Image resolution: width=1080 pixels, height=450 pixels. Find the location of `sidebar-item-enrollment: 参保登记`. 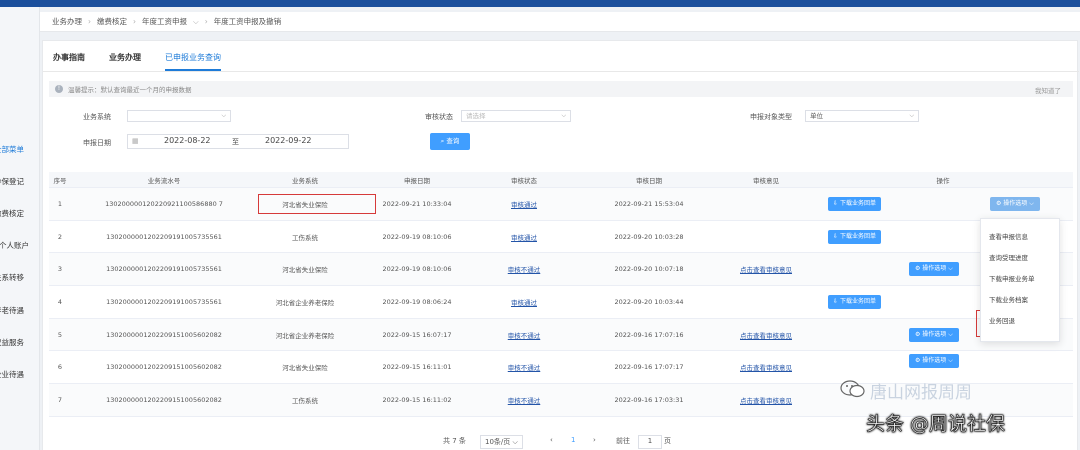

sidebar-item-enrollment: 参保登记 is located at coordinates (17, 181).